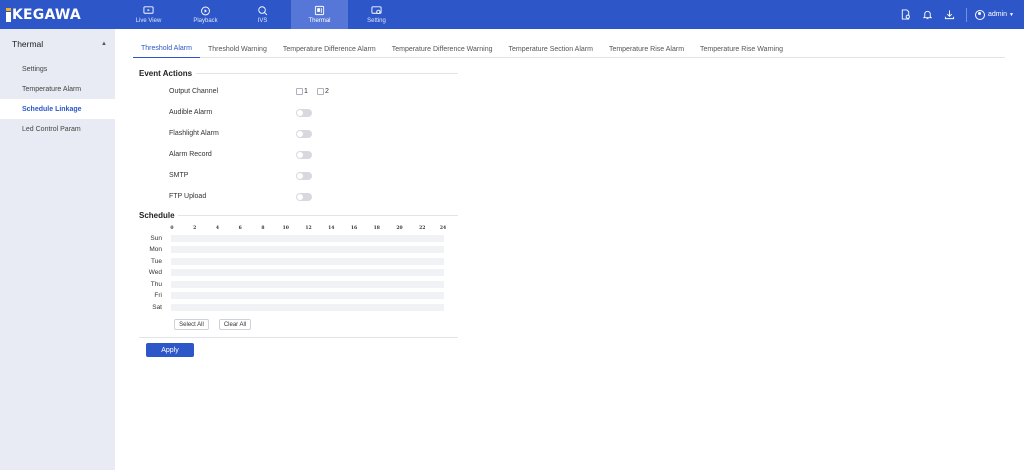 Image resolution: width=1024 pixels, height=470 pixels. What do you see at coordinates (190, 154) in the screenshot?
I see `alarm-record-label: Alarm Record` at bounding box center [190, 154].